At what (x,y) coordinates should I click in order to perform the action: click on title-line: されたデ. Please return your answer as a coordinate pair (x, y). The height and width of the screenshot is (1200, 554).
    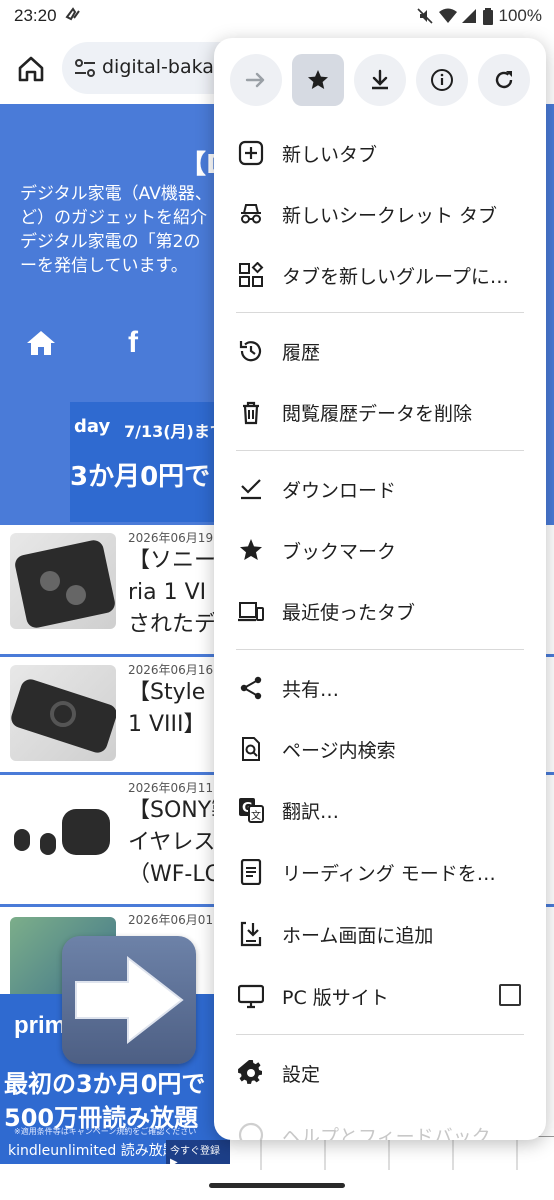
    Looking at the image, I should click on (172, 624).